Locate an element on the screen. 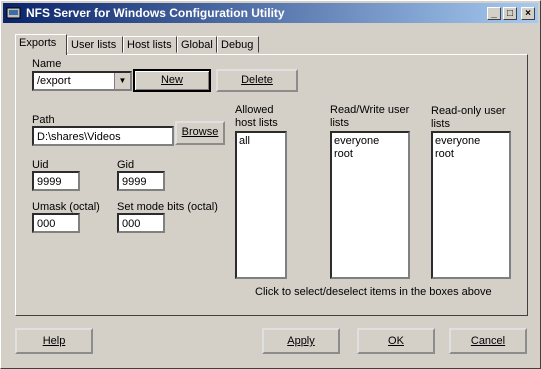 The image size is (541, 369). browse-button: Browse is located at coordinates (200, 133).